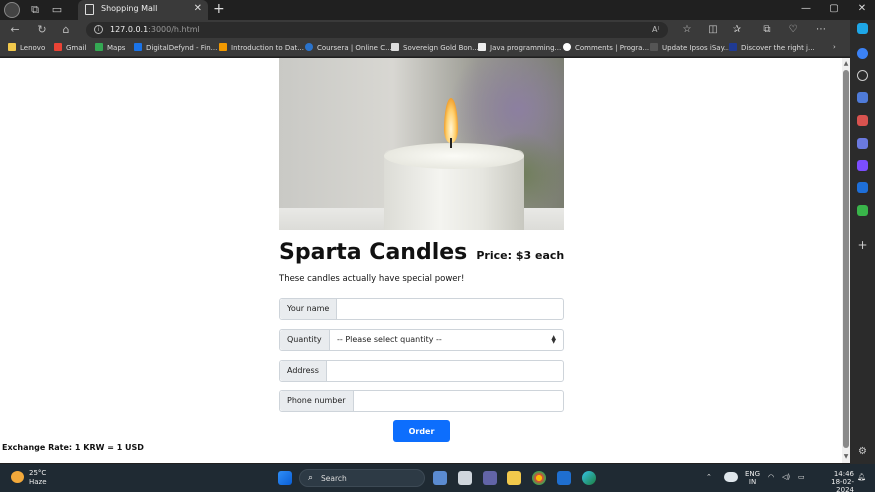 This screenshot has width=875, height=492. What do you see at coordinates (465, 478) in the screenshot?
I see `task-view-icon` at bounding box center [465, 478].